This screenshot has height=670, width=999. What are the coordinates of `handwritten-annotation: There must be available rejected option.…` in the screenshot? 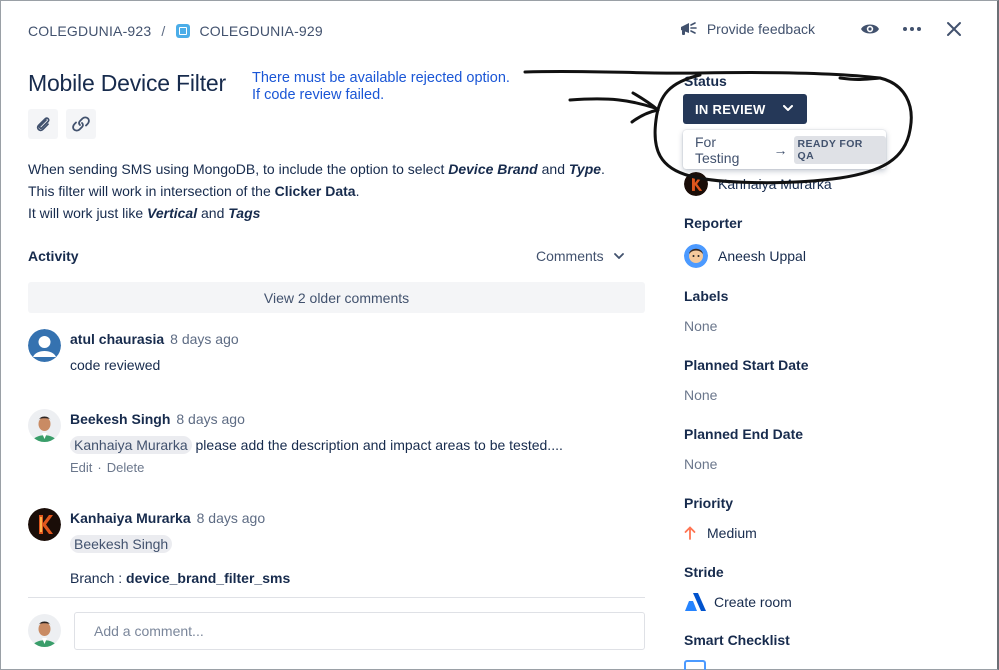 It's located at (381, 87).